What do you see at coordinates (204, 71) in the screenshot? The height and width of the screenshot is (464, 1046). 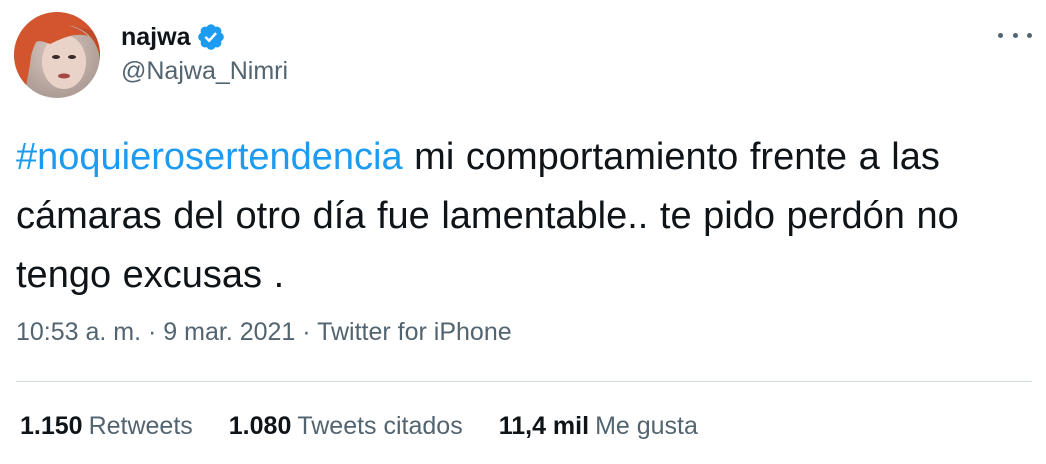 I see `user-handle: @Najwa_Nimri` at bounding box center [204, 71].